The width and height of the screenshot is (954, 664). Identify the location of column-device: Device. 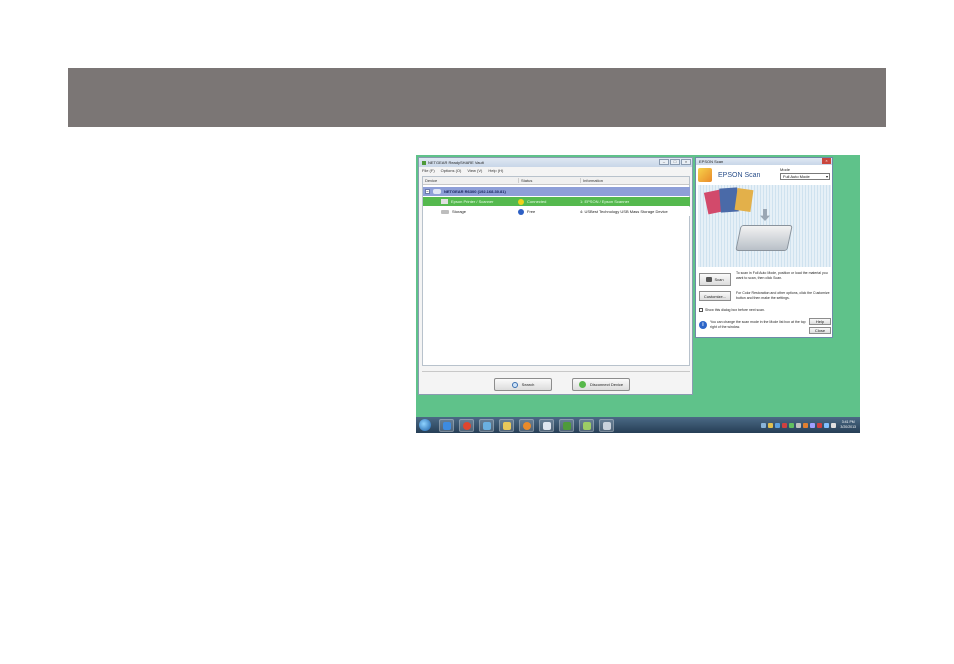
(470, 180).